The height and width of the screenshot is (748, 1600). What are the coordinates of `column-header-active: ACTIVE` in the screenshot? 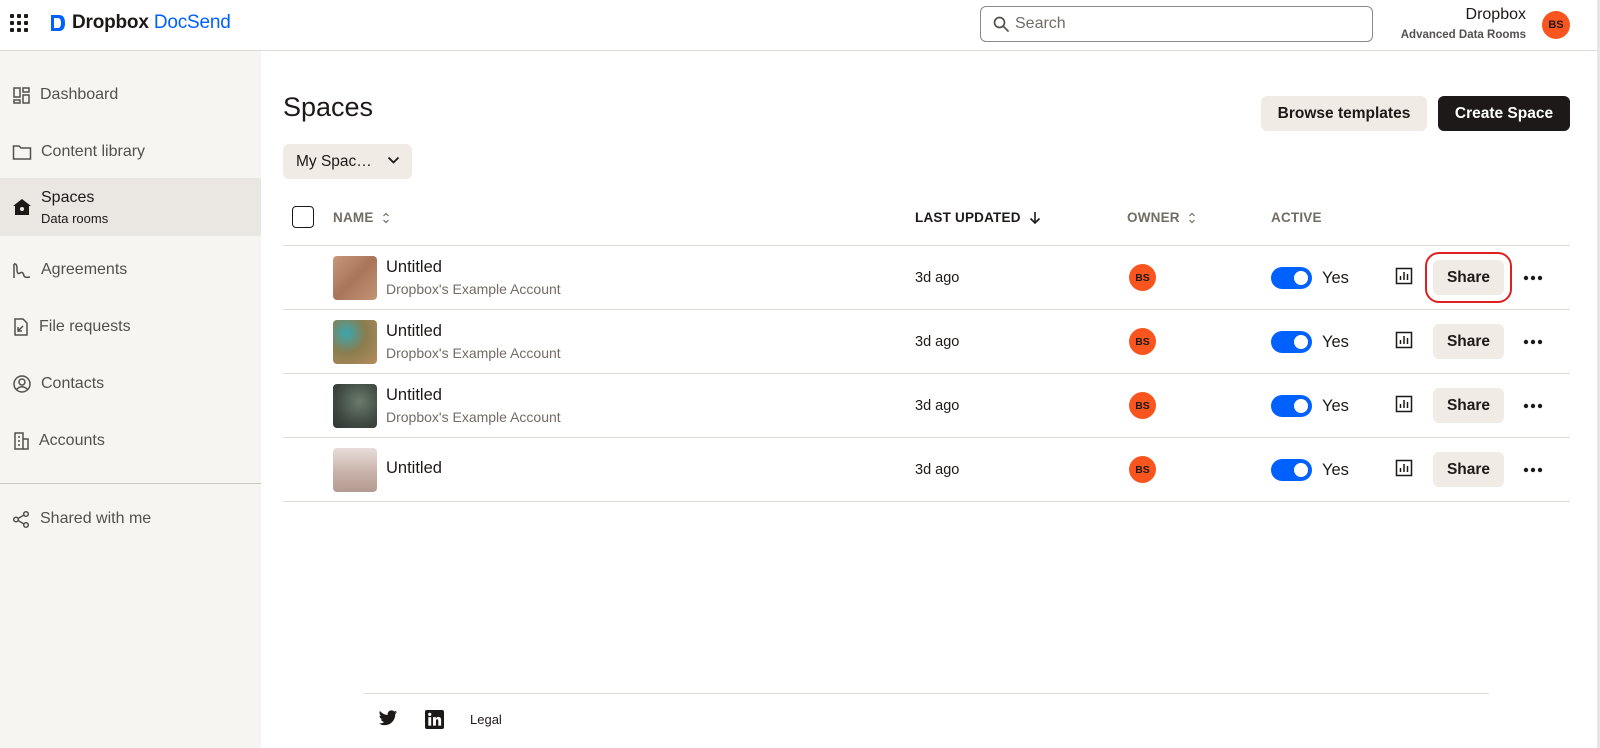 It's located at (1296, 217).